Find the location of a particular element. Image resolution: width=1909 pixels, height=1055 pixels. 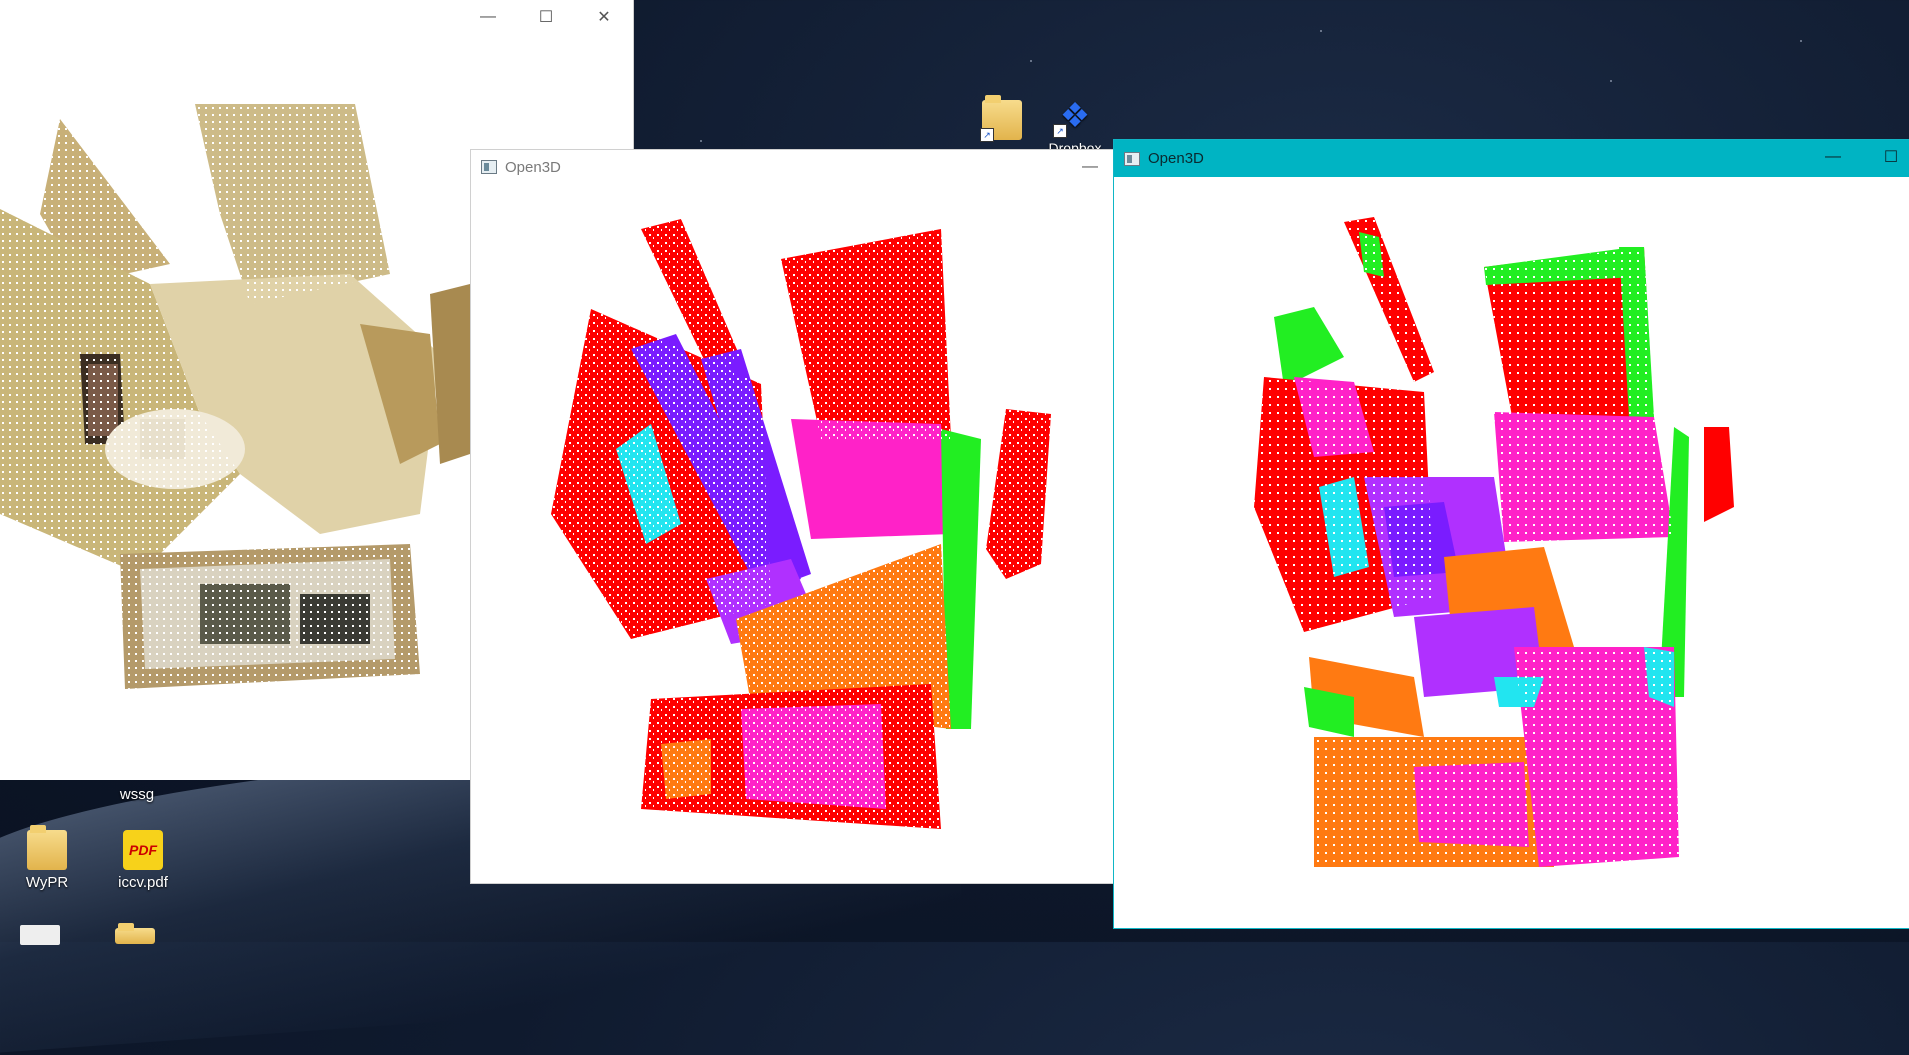

desktop-icon-wypr: WyPR is located at coordinates (47, 858).